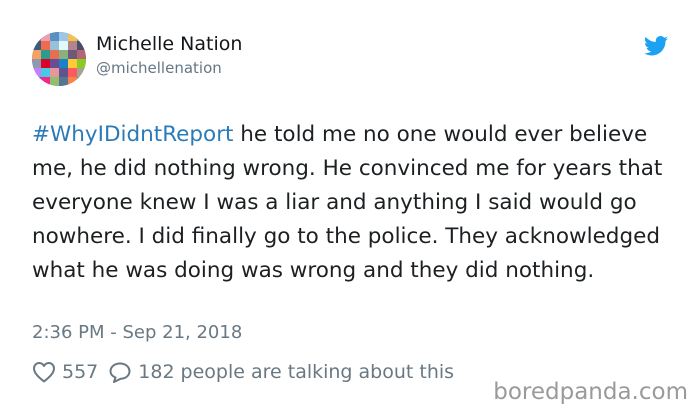 The height and width of the screenshot is (415, 700). Describe the element at coordinates (590, 392) in the screenshot. I see `boredpanda-watermark: boredpanda.com` at that location.